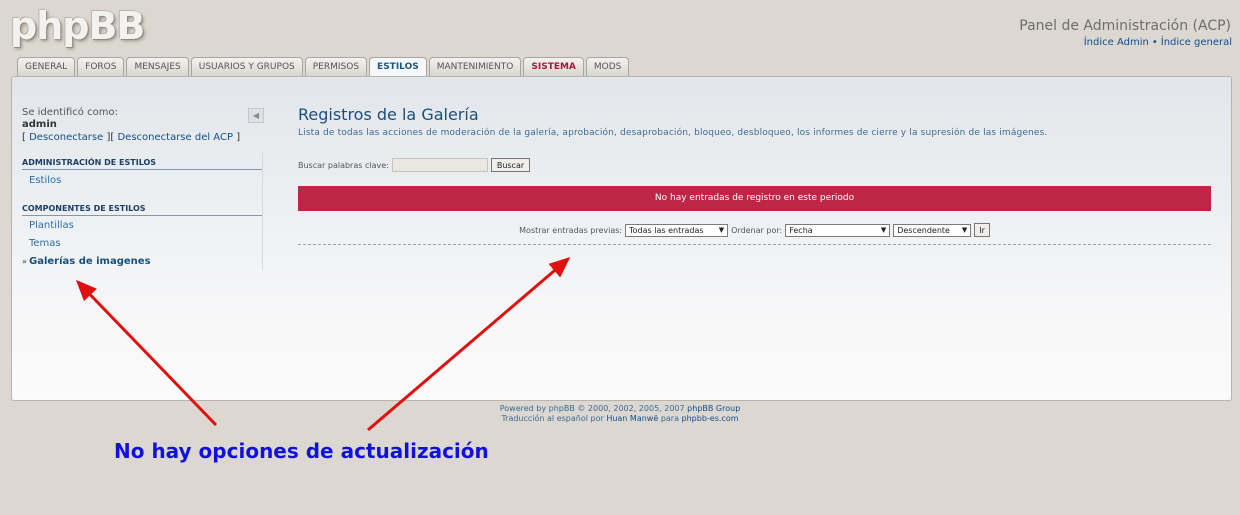 The height and width of the screenshot is (515, 1240). I want to click on acp-title: Panel de Administración (ACP), so click(1125, 26).